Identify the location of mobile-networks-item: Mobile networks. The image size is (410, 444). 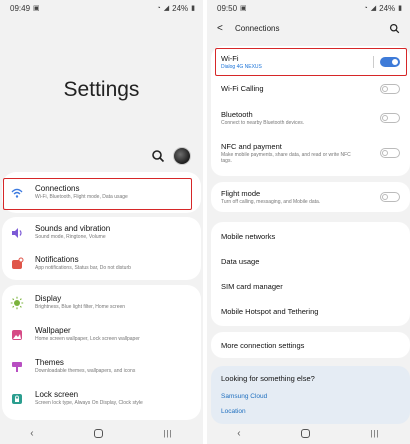
(310, 236).